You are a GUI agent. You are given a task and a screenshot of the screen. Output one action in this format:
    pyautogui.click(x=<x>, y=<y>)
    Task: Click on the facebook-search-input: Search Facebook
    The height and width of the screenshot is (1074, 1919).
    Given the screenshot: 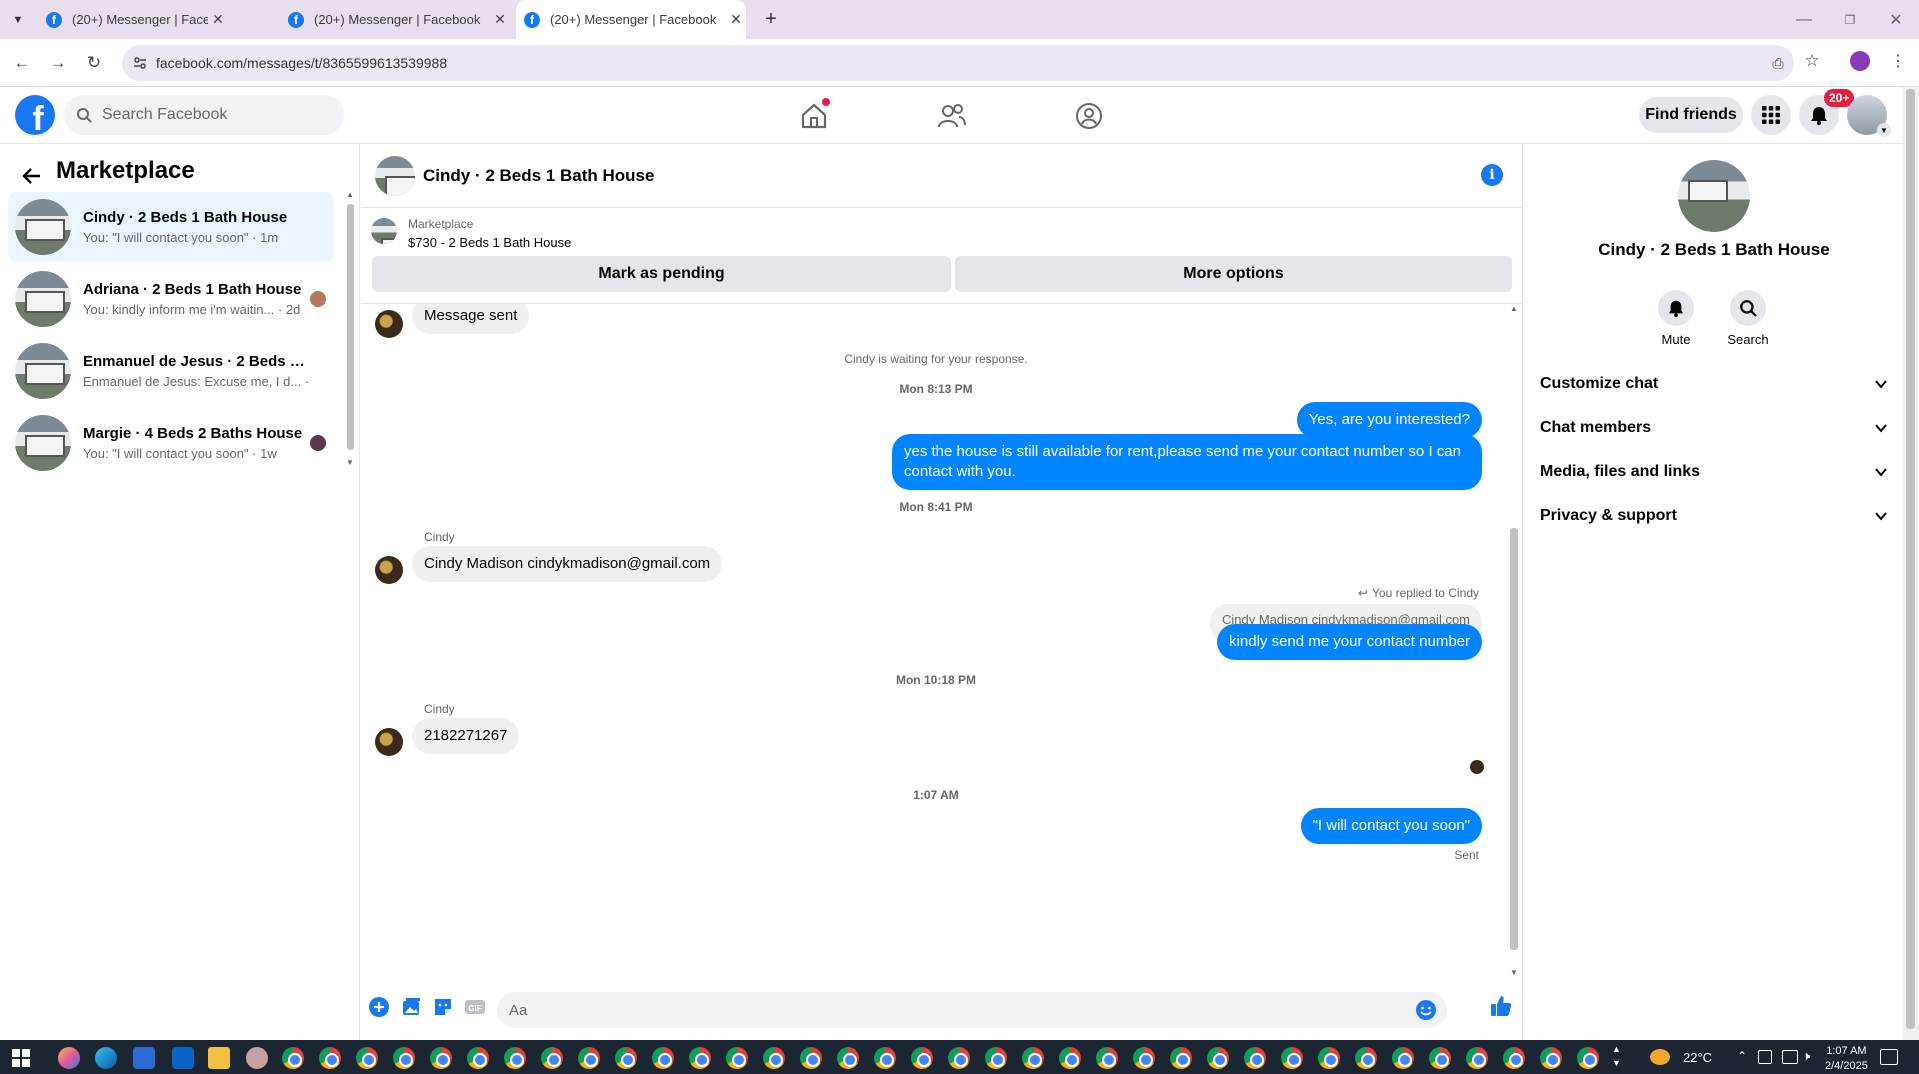 What is the action you would take?
    pyautogui.click(x=204, y=115)
    